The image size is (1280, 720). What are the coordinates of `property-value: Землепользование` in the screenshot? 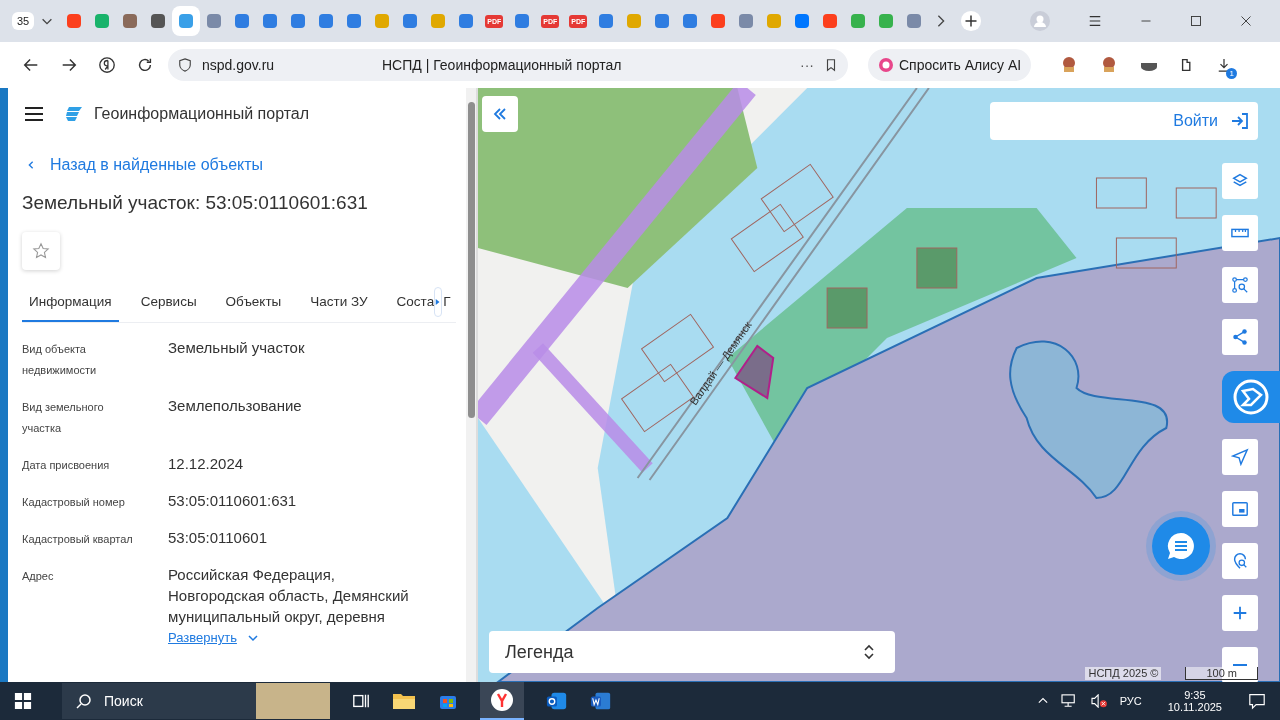 It's located at (235, 406).